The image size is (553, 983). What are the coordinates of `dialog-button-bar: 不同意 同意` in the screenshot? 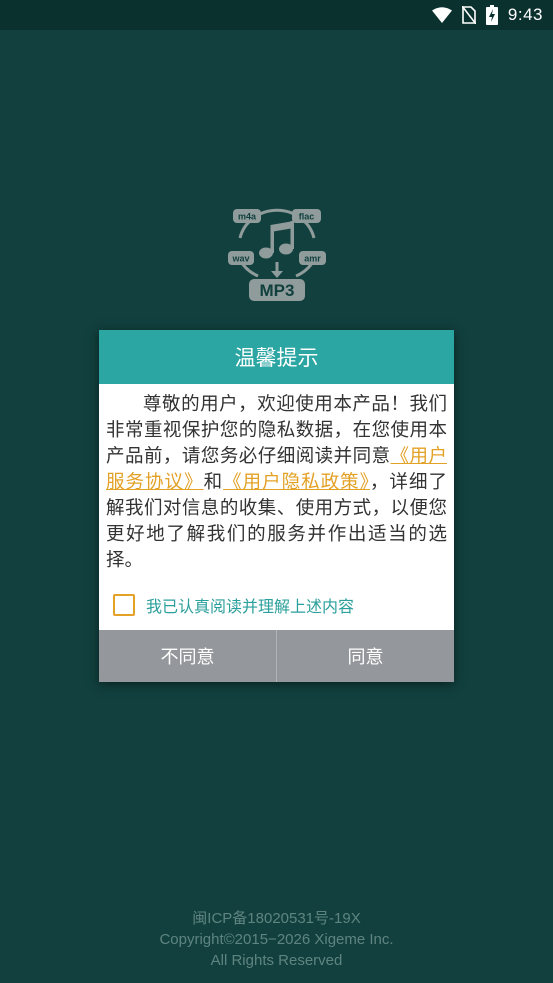 It's located at (276, 656).